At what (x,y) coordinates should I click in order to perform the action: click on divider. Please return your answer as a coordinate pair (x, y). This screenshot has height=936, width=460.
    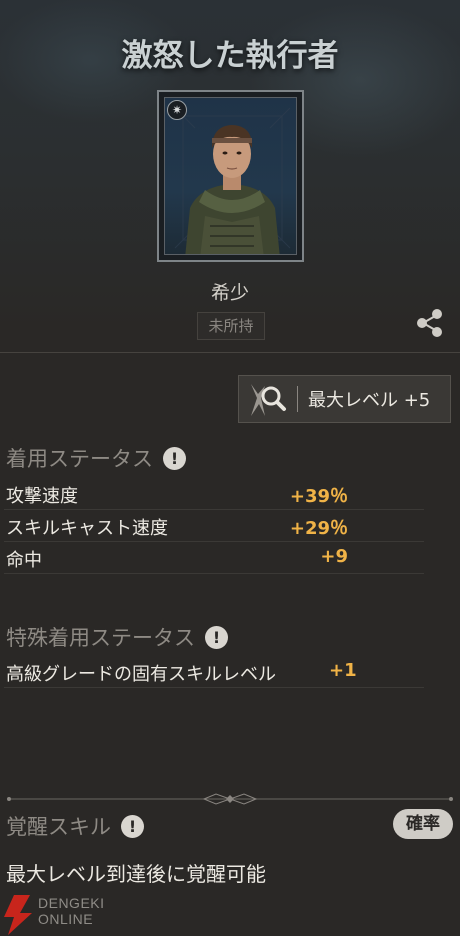
    Looking at the image, I should click on (230, 352).